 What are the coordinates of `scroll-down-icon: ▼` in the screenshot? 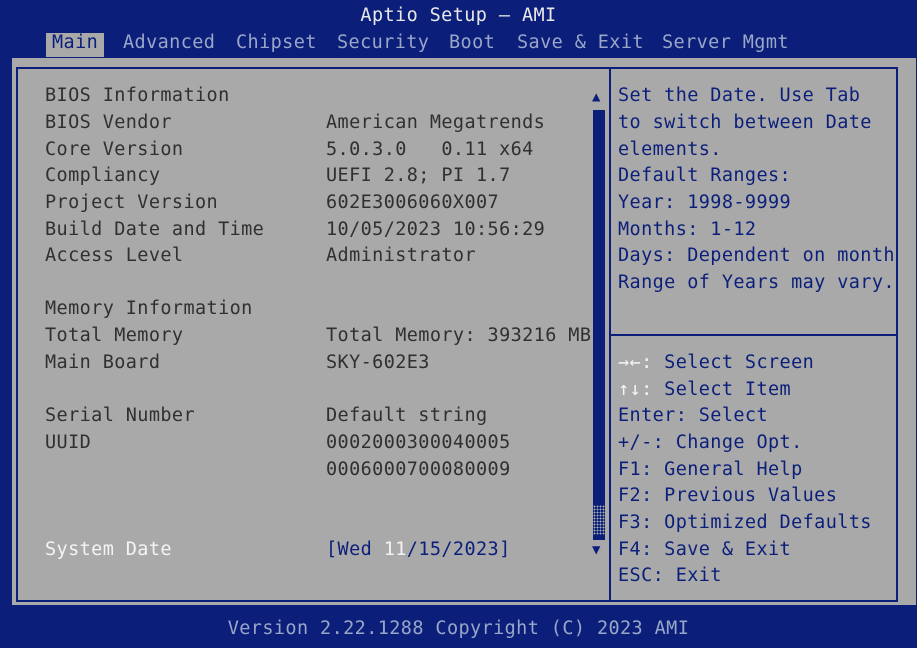 It's located at (596, 550).